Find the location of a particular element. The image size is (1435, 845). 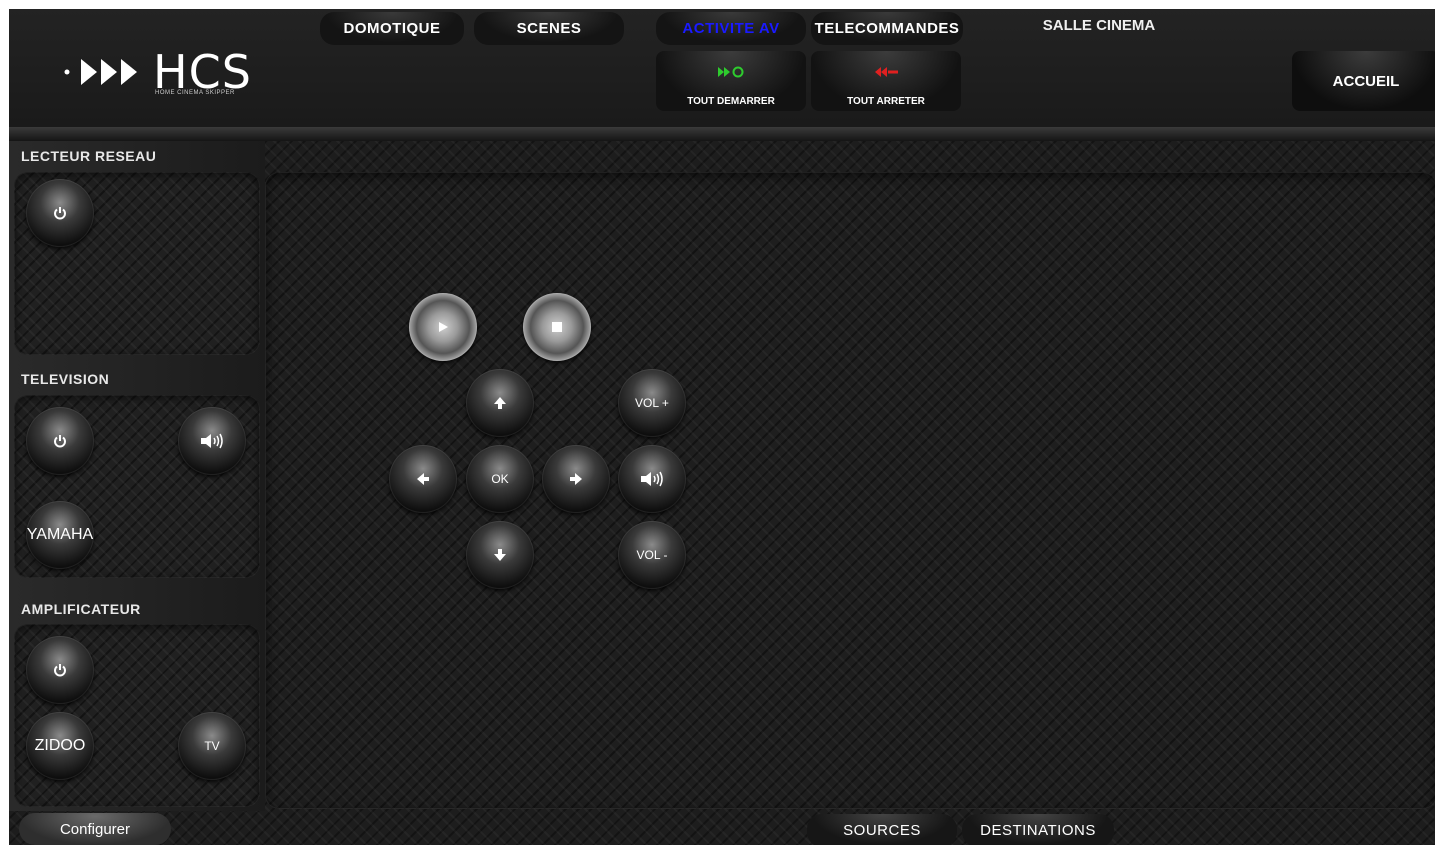

configure-button: Configurer is located at coordinates (95, 829).